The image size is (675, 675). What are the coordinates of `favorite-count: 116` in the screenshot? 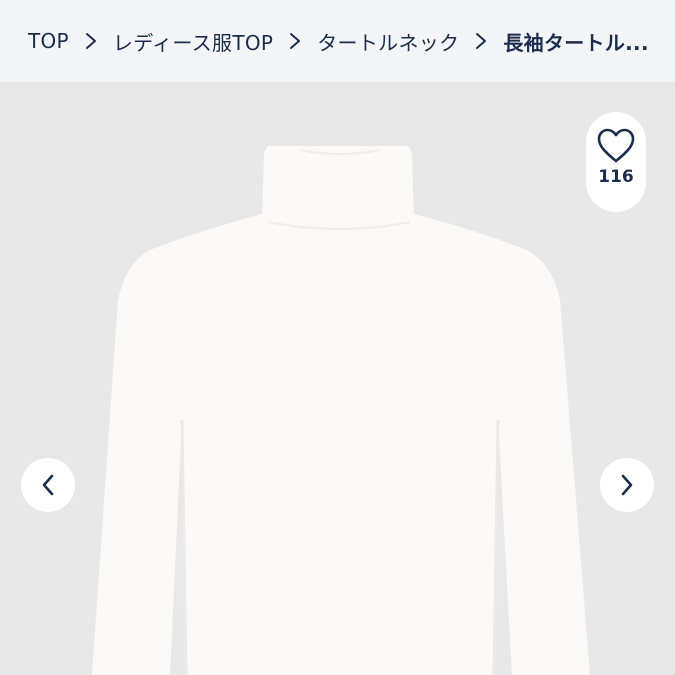 It's located at (616, 177).